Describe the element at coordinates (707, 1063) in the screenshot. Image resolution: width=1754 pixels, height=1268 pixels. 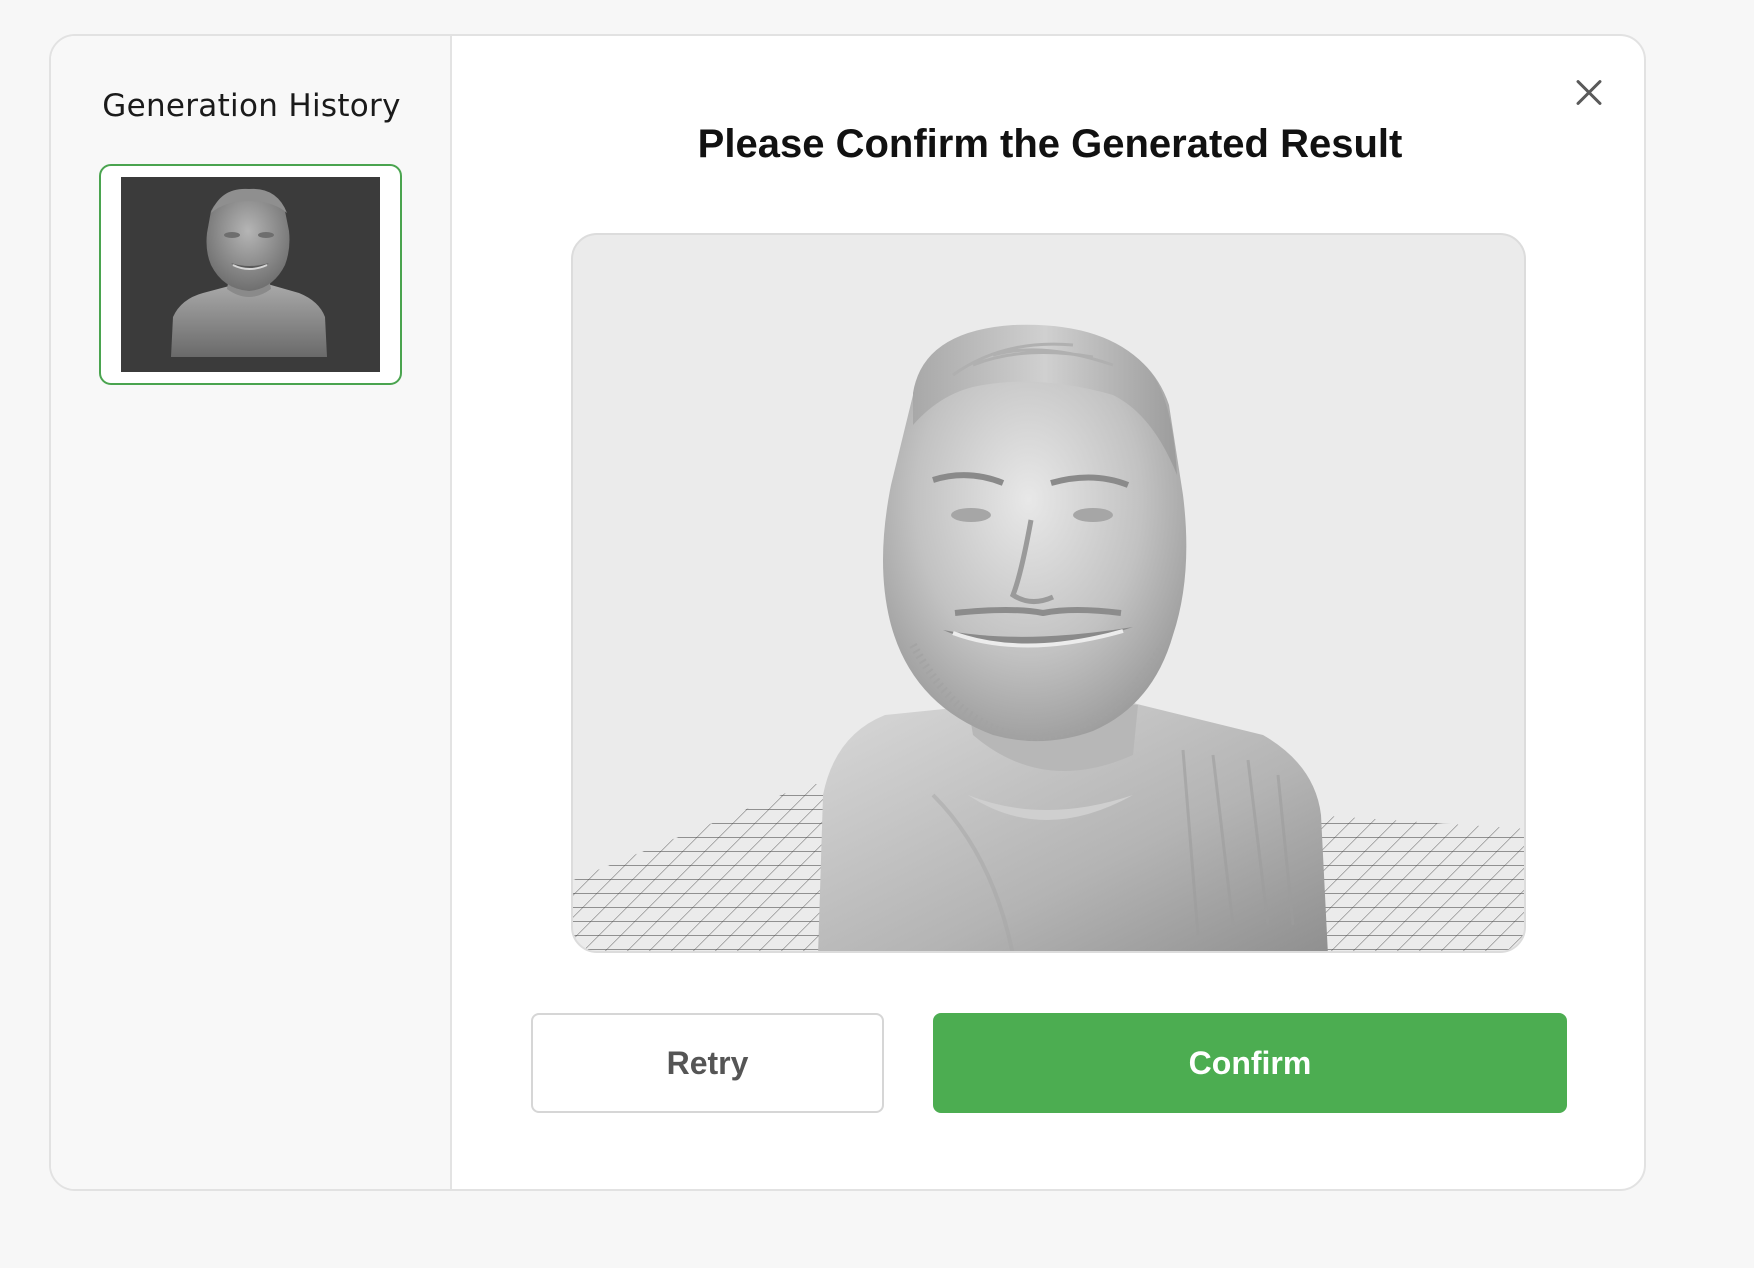
I see `retry-button: Retry` at that location.